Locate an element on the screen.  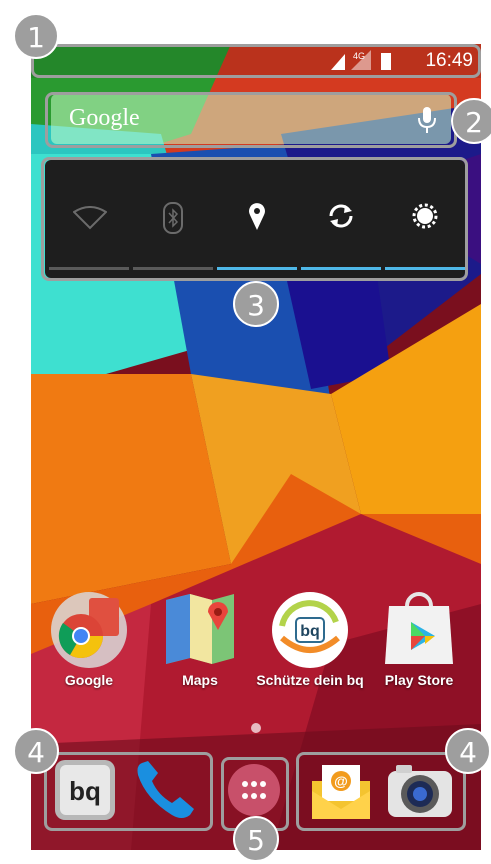
app-google-folder: Google is located at coordinates (89, 640).